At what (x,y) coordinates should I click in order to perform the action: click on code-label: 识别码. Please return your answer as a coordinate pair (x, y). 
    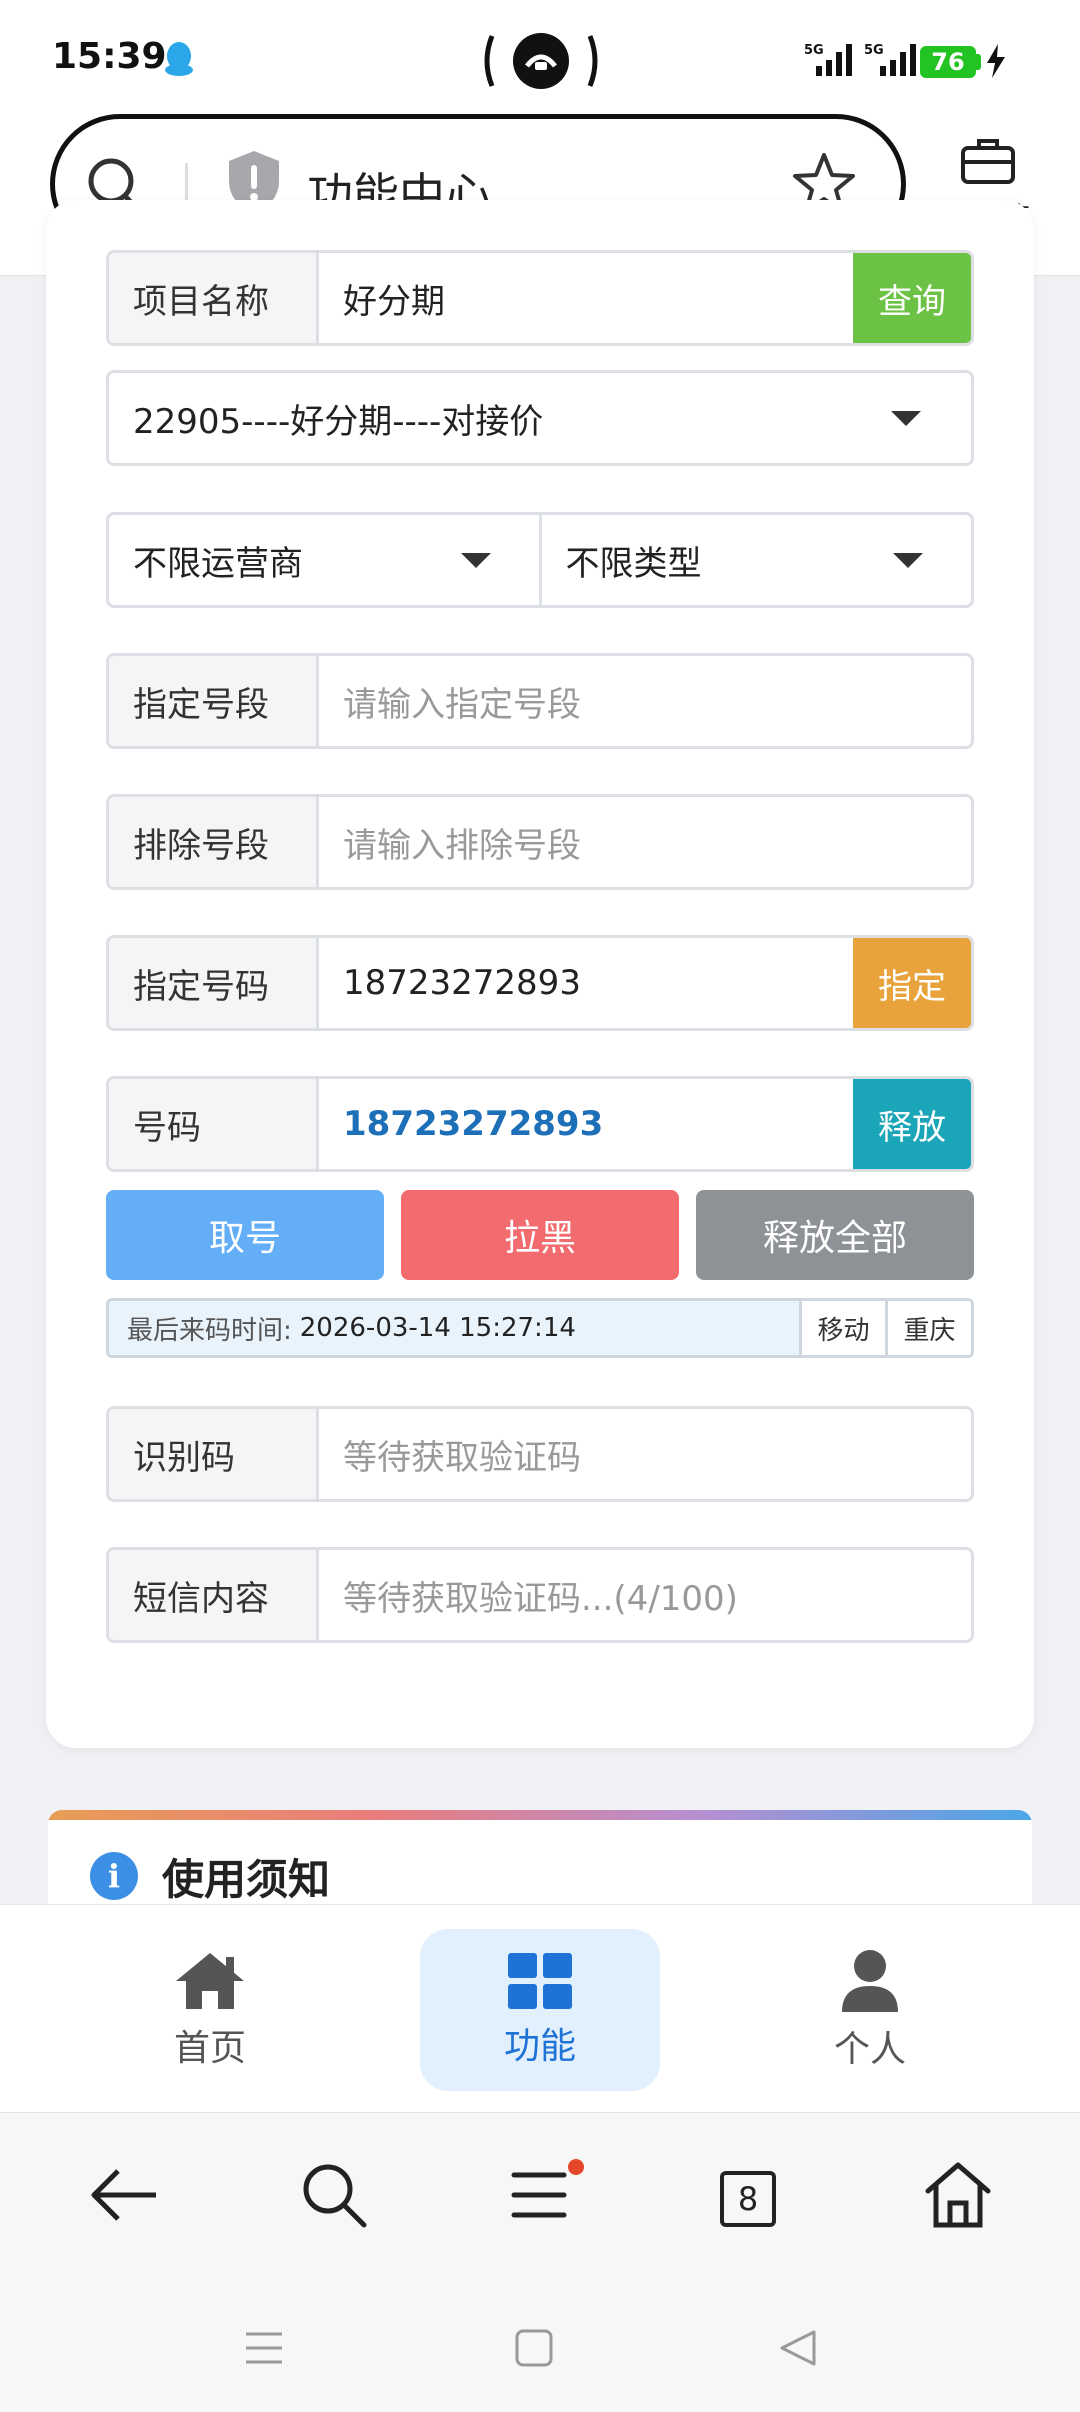
    Looking at the image, I should click on (214, 1454).